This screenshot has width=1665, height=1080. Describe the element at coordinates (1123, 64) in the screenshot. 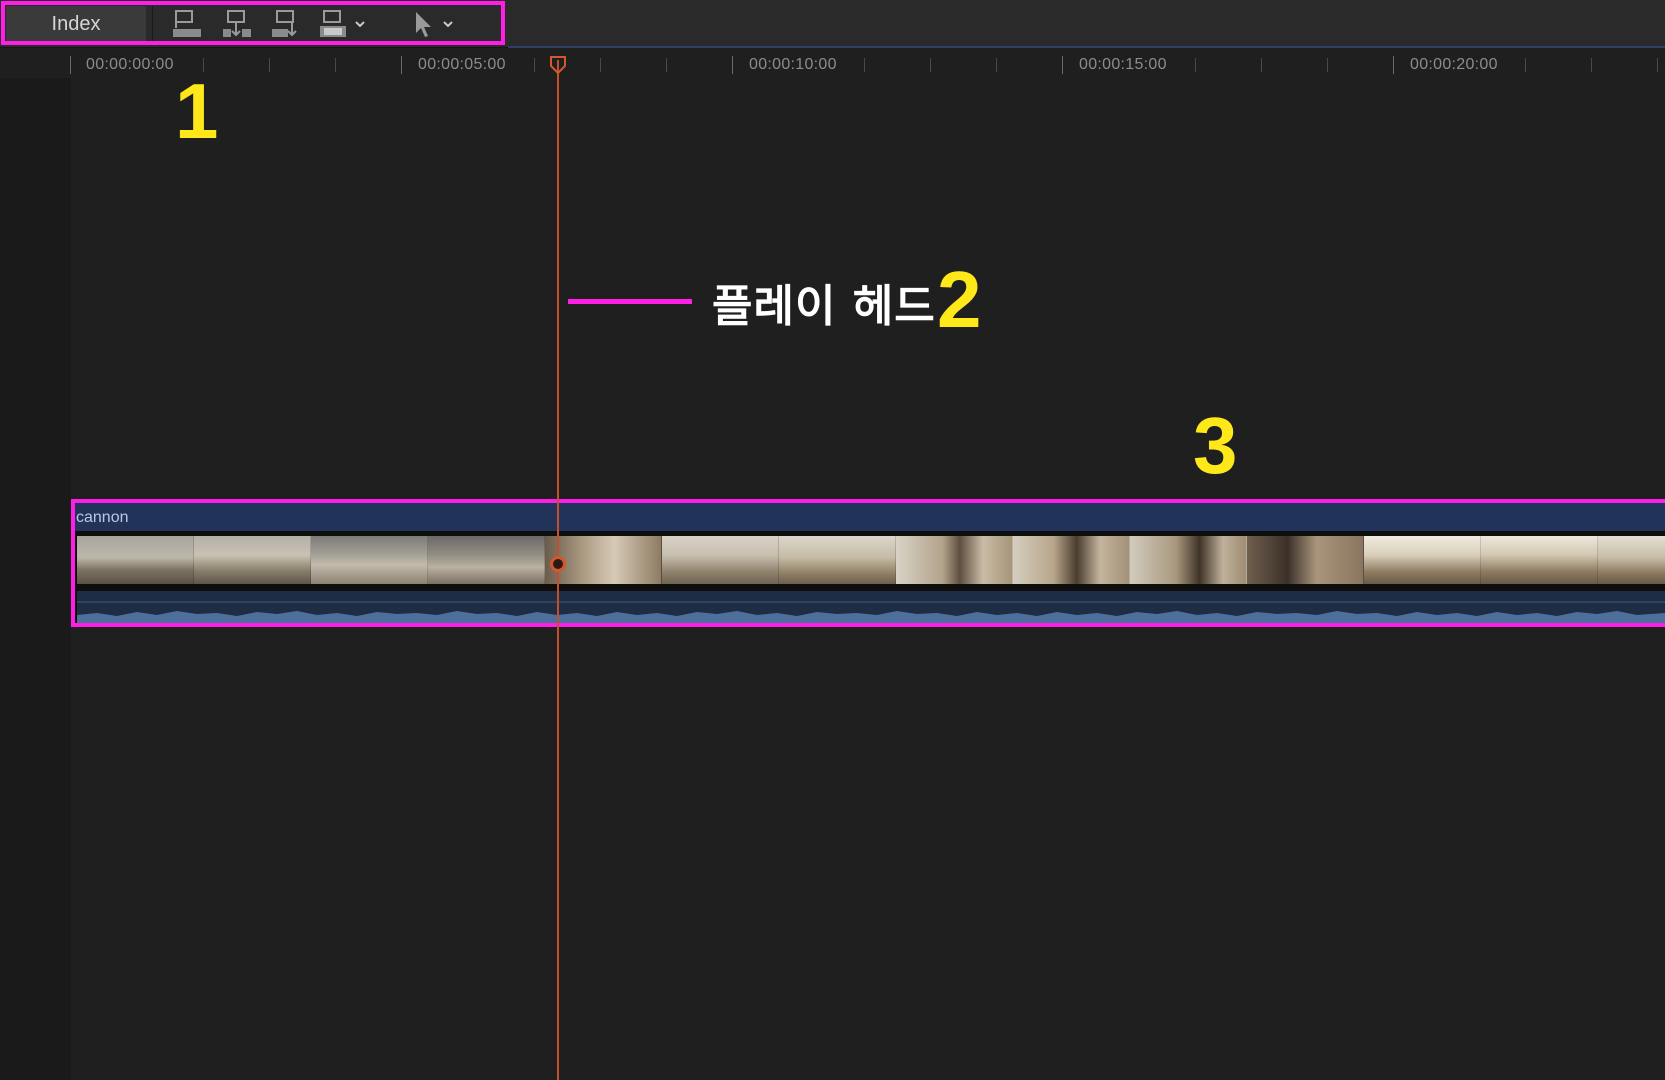

I see `ruler-label: 00:00:15:00` at that location.